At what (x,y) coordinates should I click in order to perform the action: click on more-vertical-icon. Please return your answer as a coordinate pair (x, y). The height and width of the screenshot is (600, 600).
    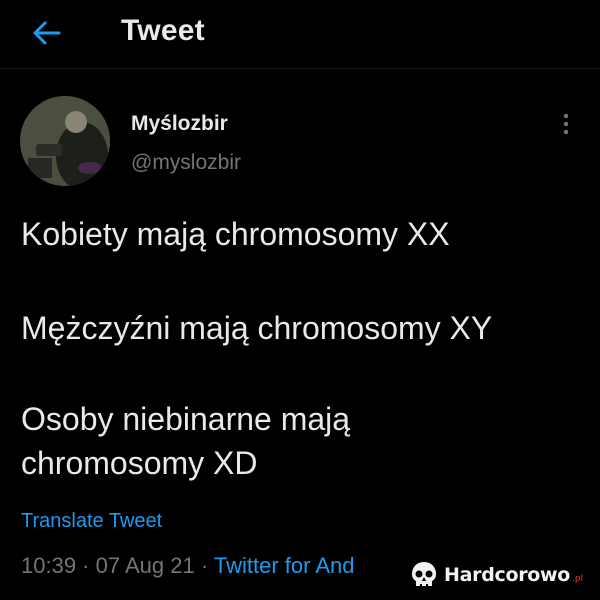
    Looking at the image, I should click on (566, 124).